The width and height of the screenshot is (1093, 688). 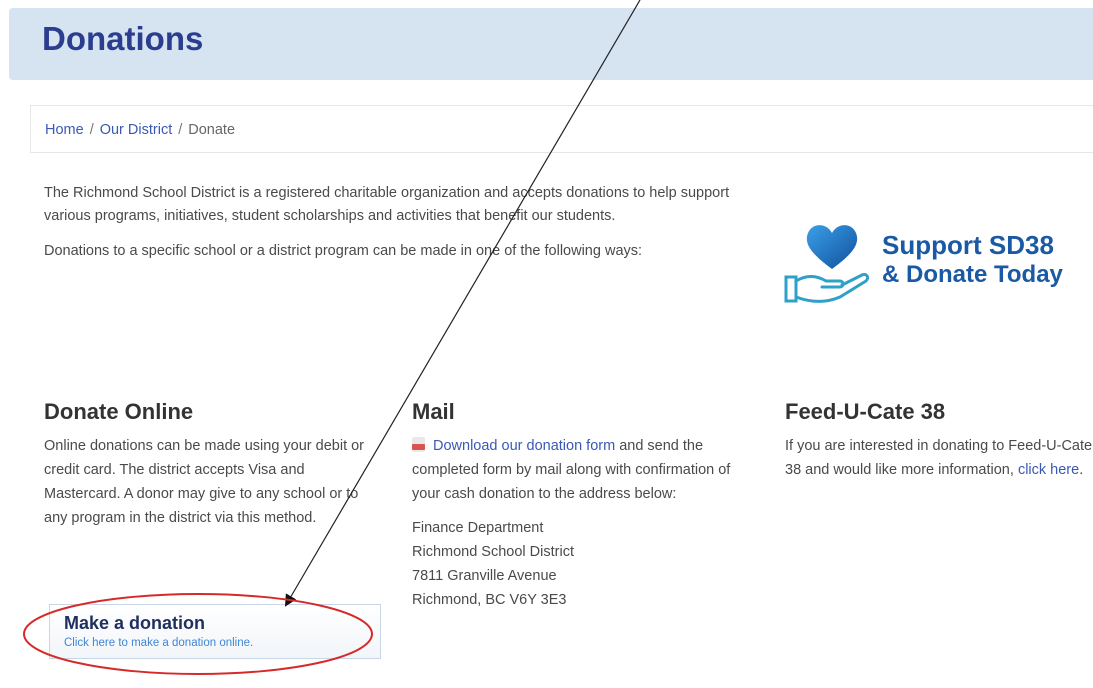 What do you see at coordinates (212, 130) in the screenshot?
I see `breadcrumb-current: Donate` at bounding box center [212, 130].